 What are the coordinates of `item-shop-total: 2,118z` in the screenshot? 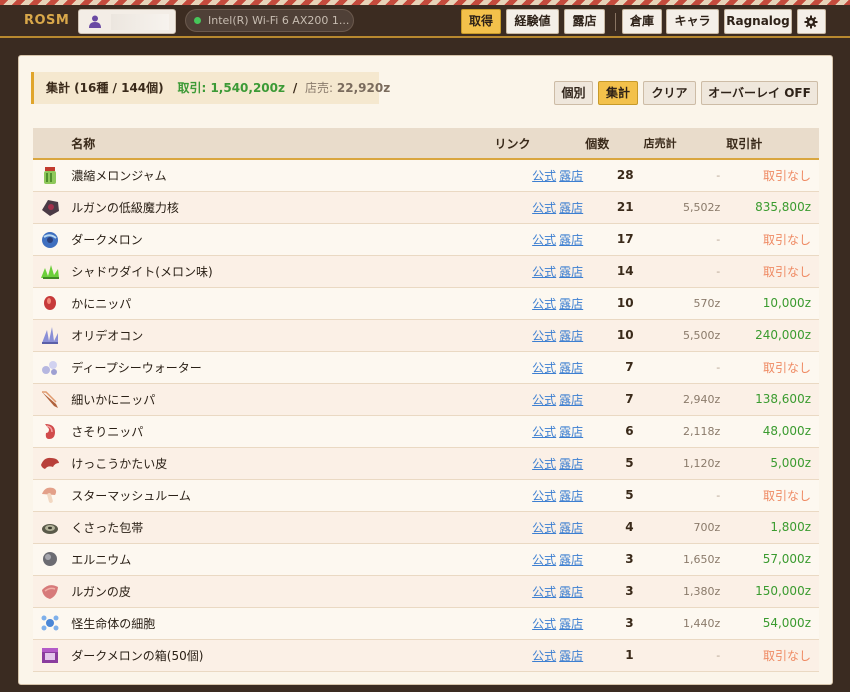 It's located at (701, 431).